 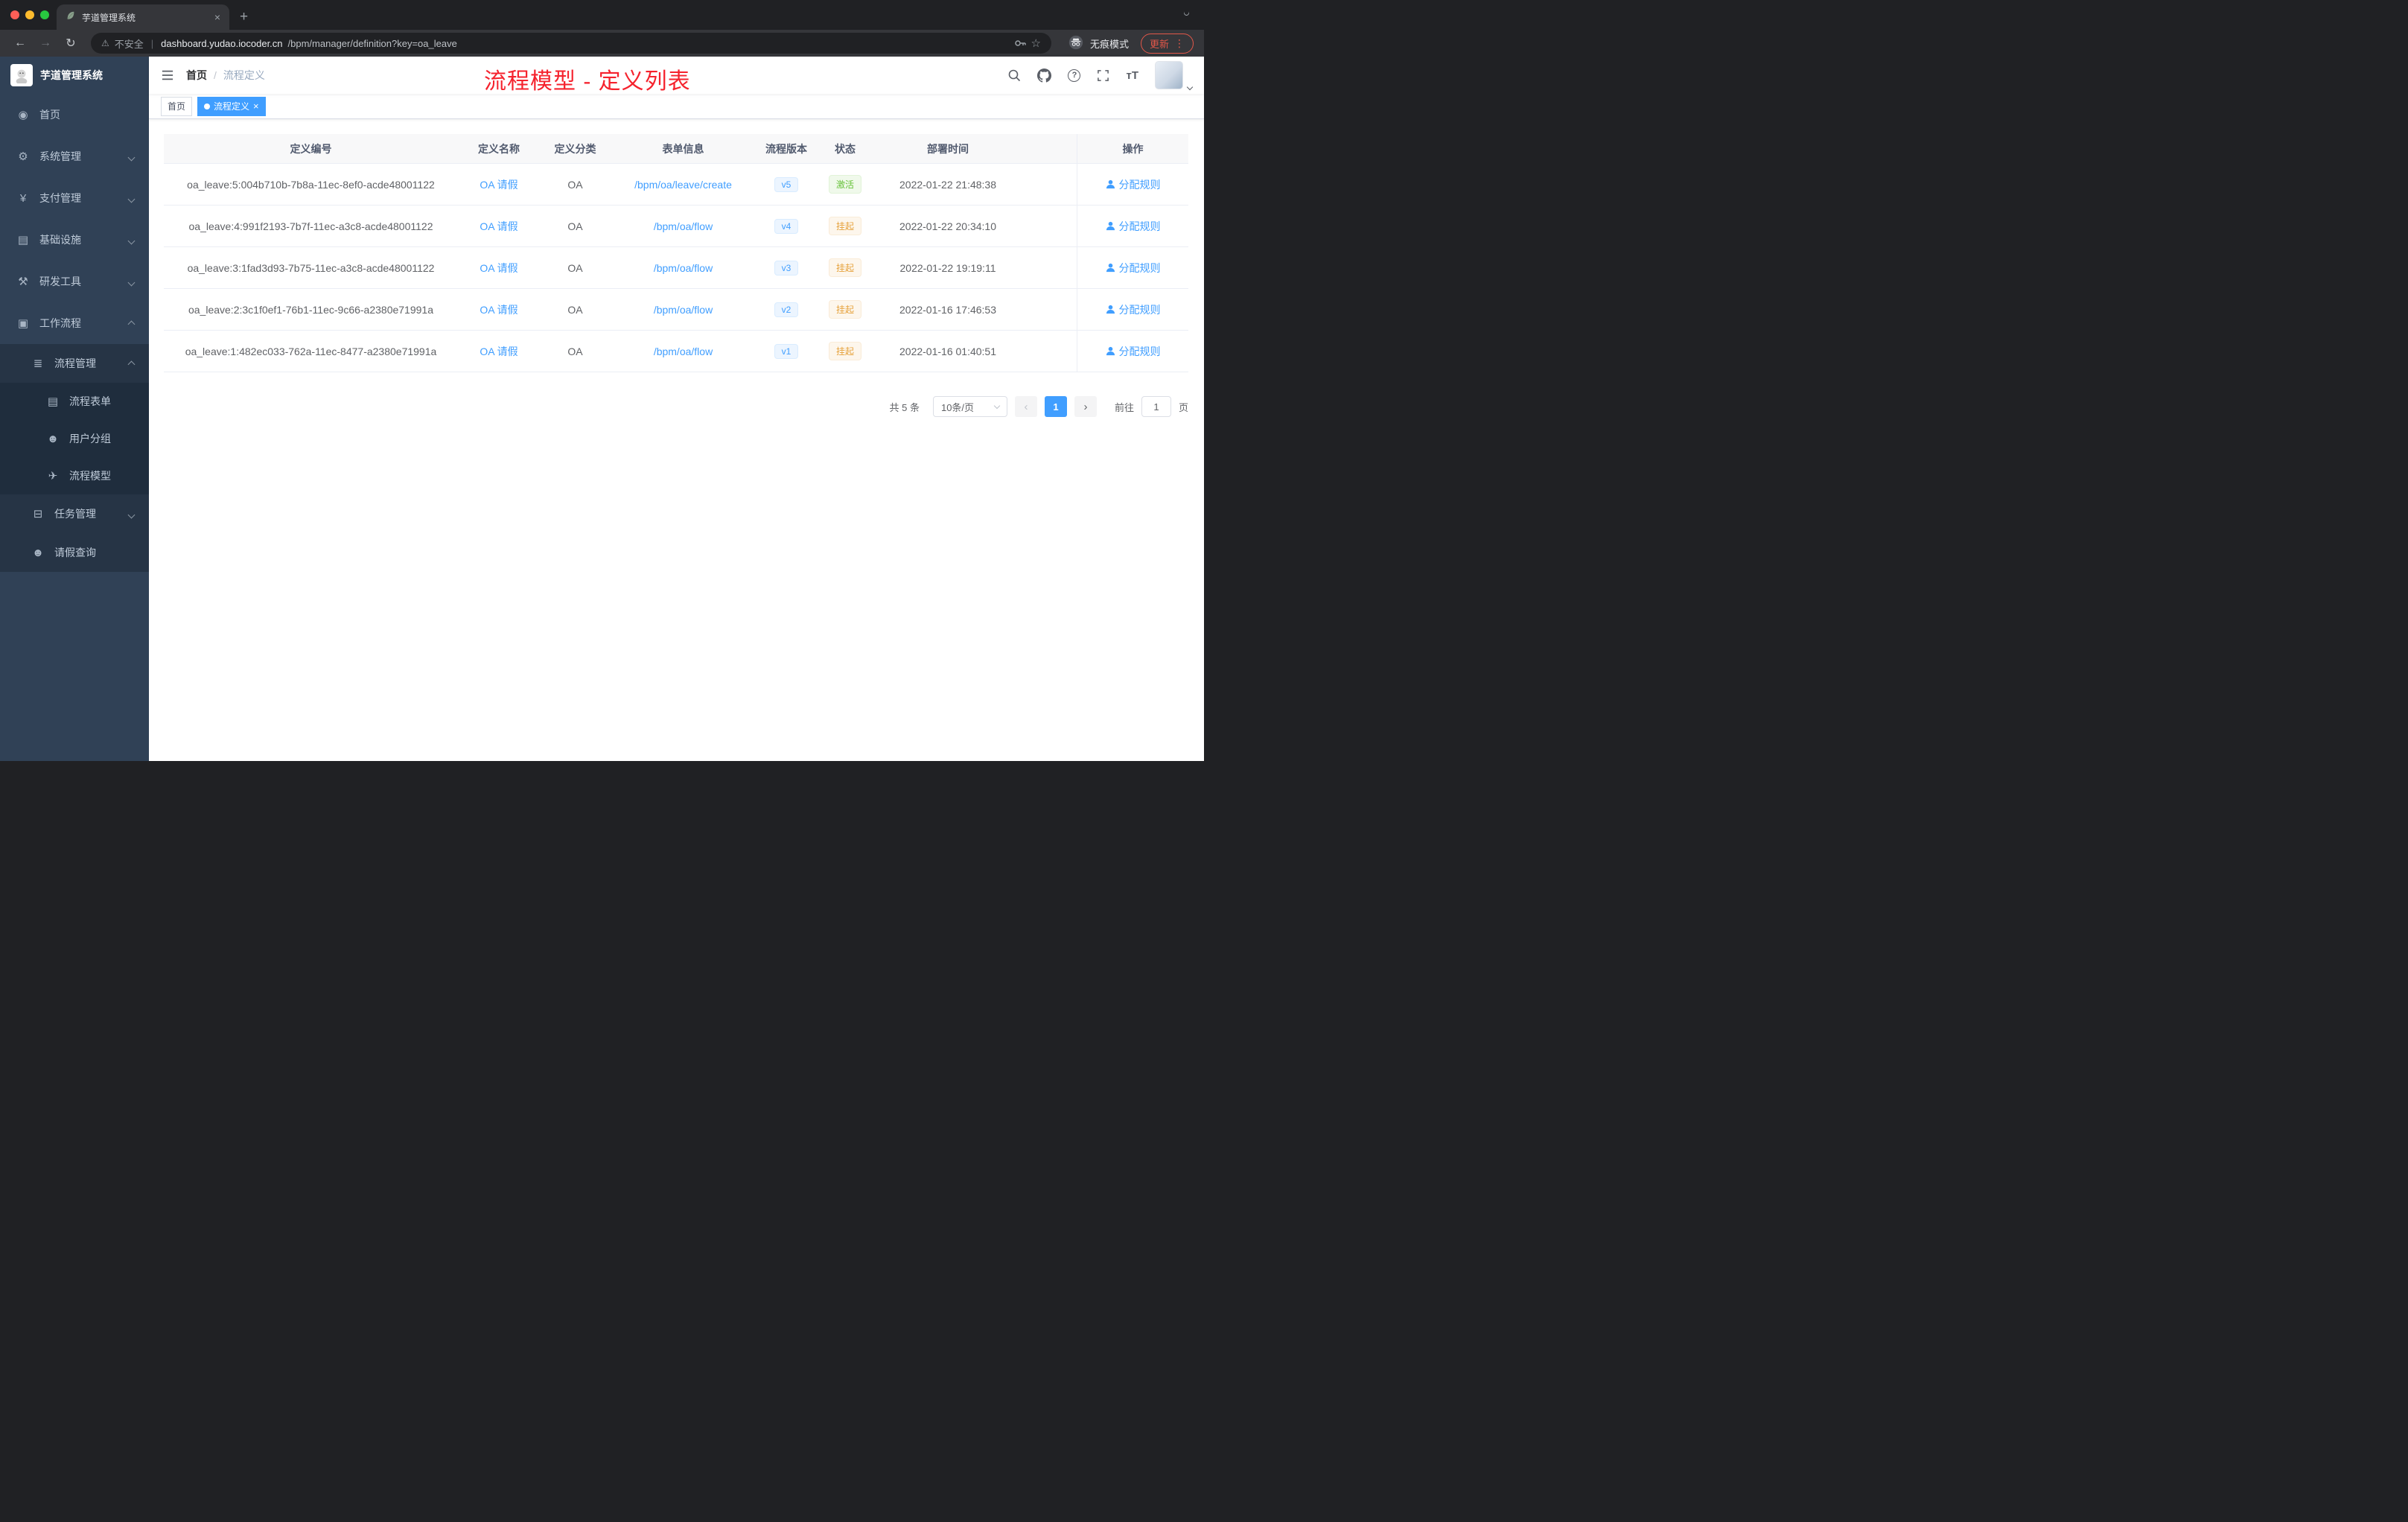 I want to click on sidebar-item-label: 系统管理, so click(x=60, y=156).